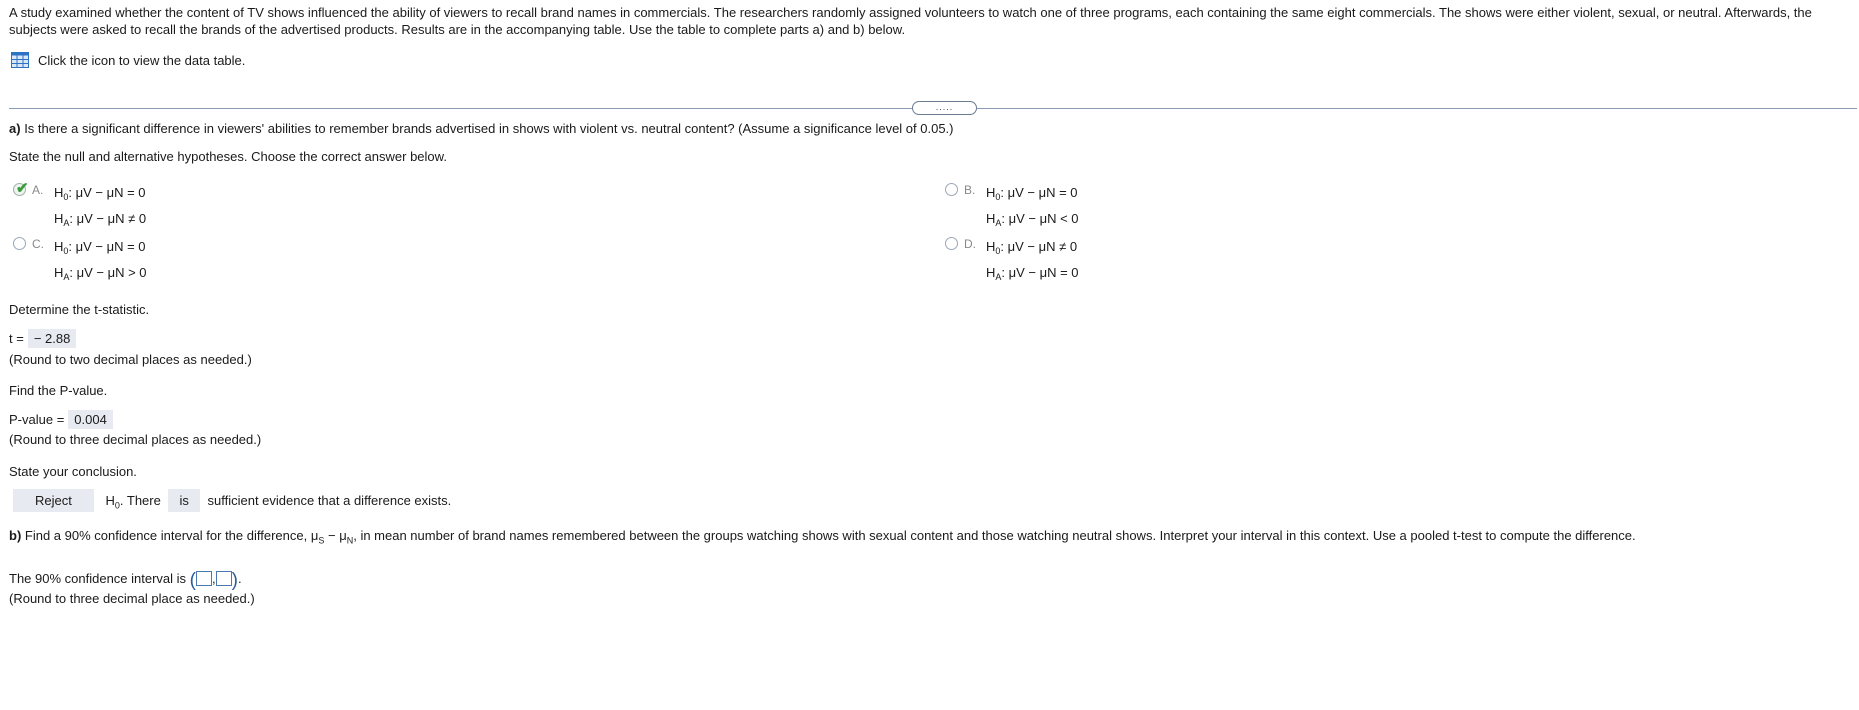 The height and width of the screenshot is (710, 1859). I want to click on checkmark-icon: ✔, so click(22, 188).